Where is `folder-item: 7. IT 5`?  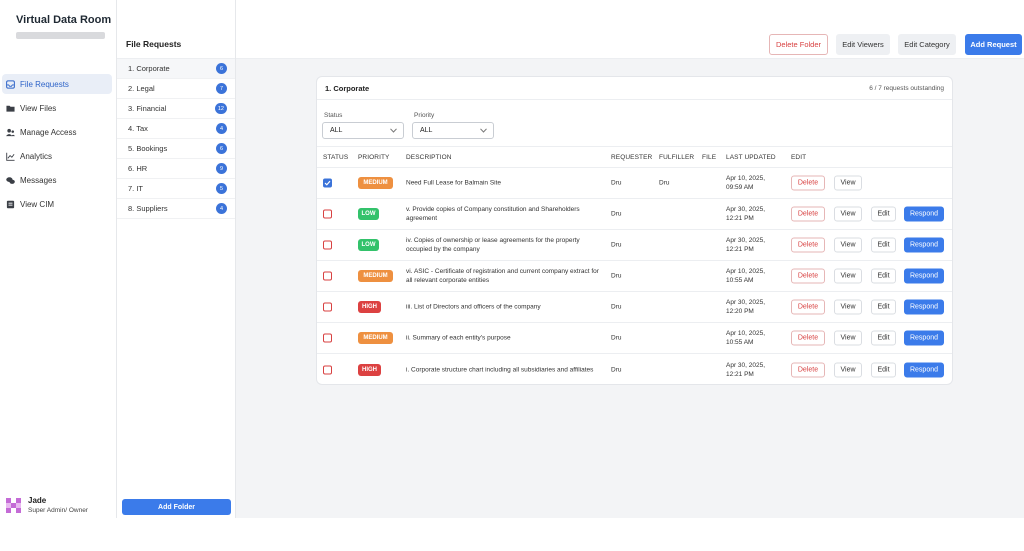 folder-item: 7. IT 5 is located at coordinates (176, 189).